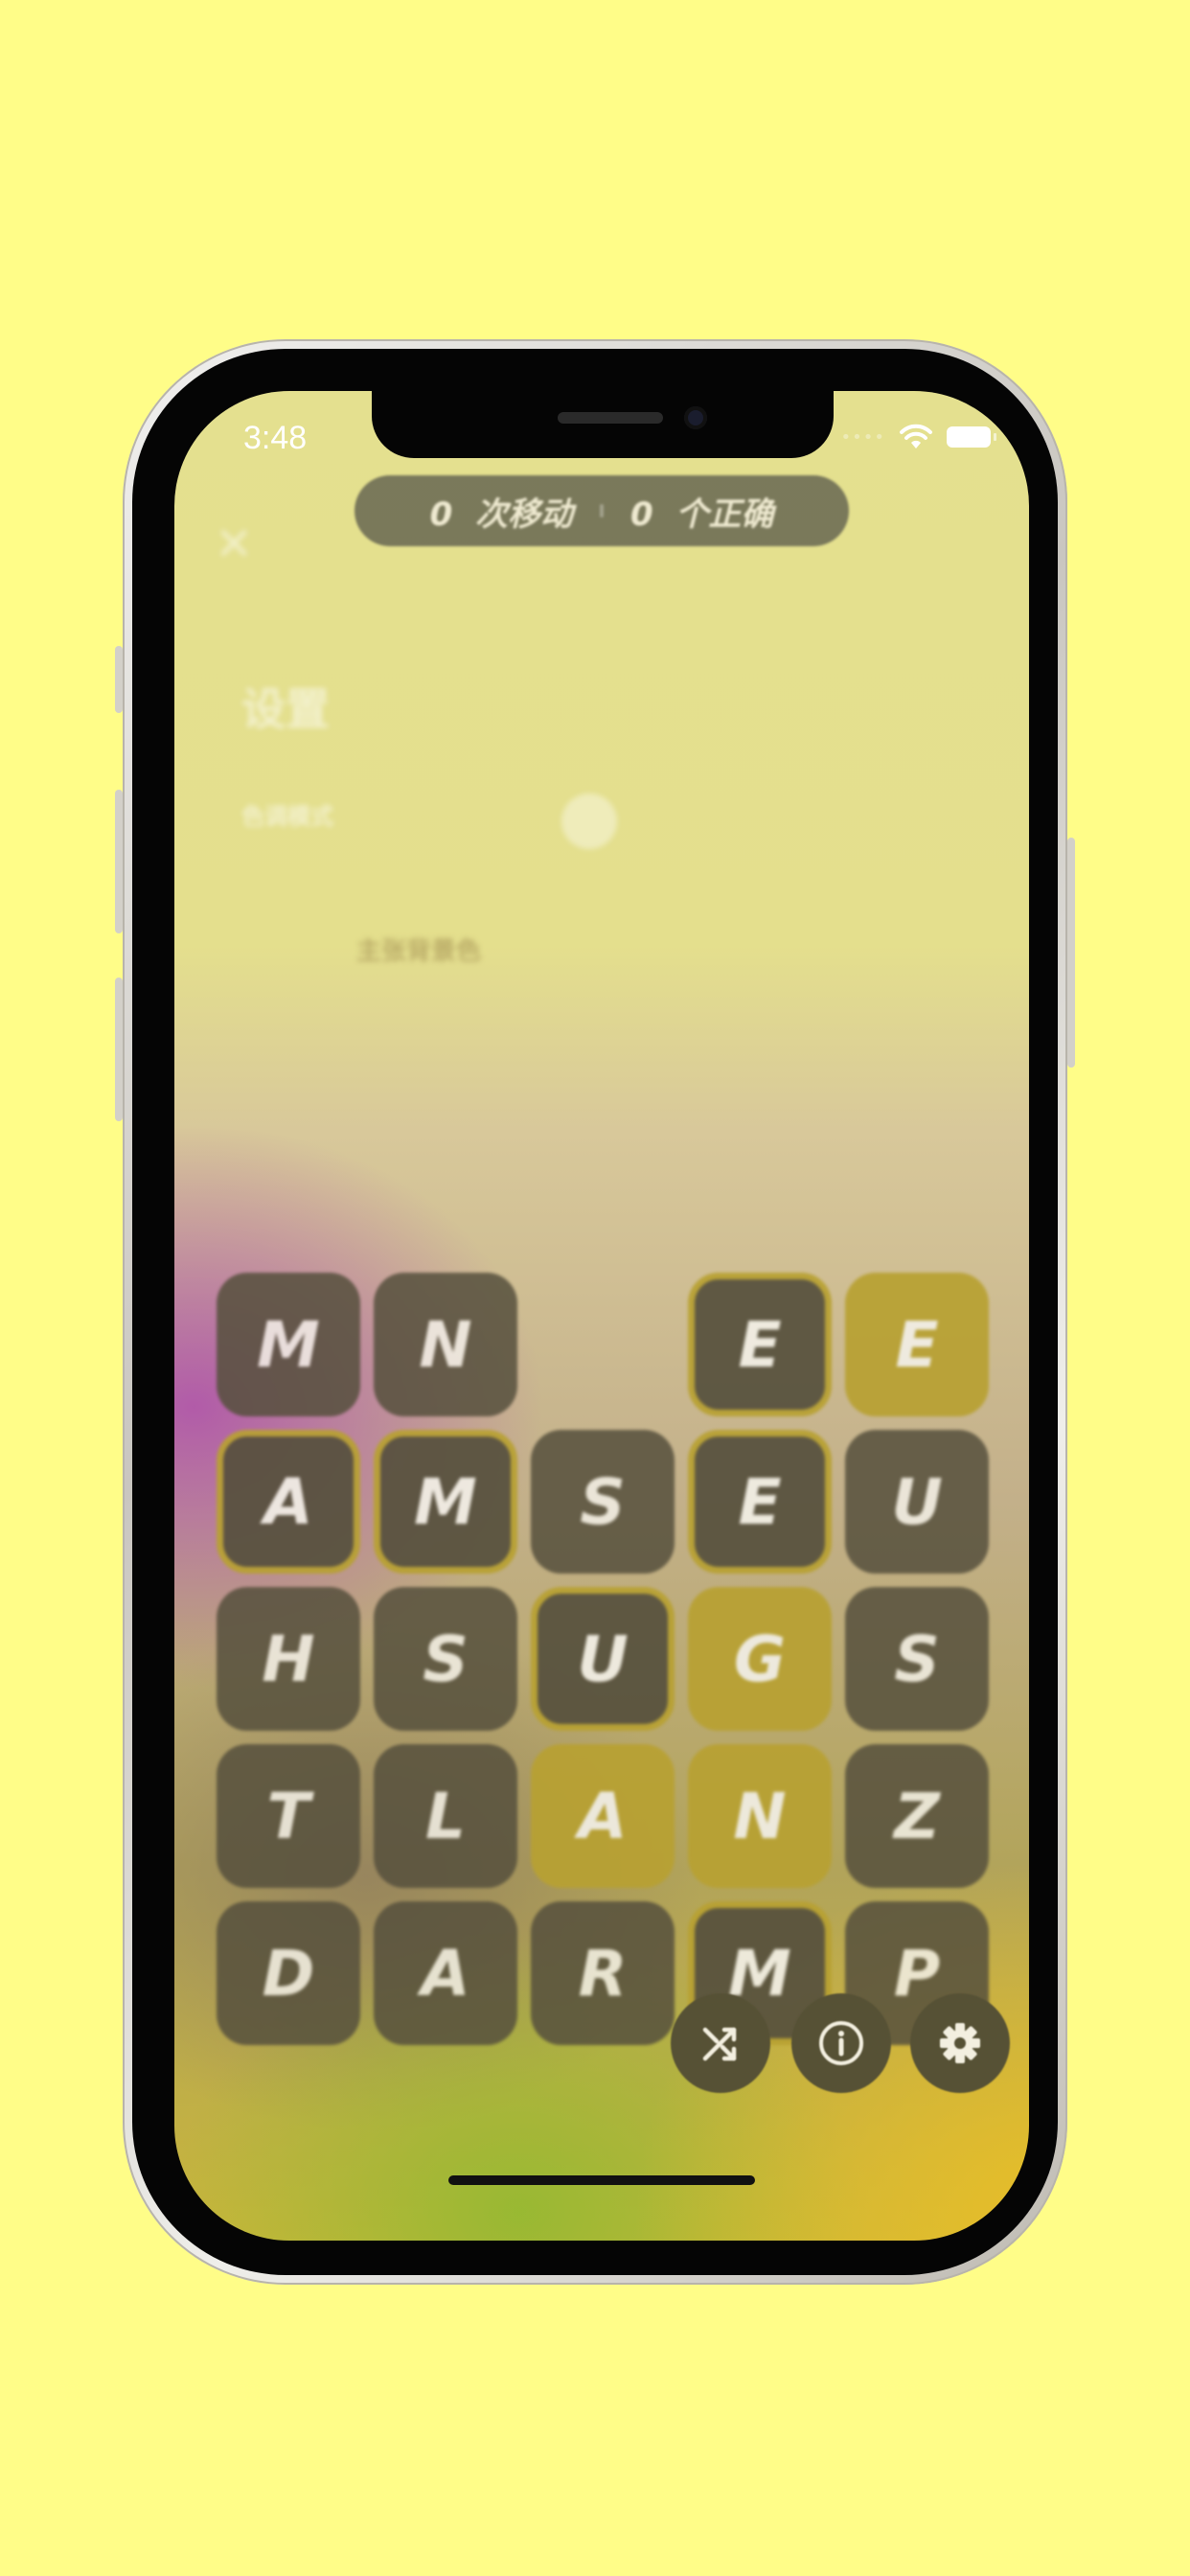 The width and height of the screenshot is (1190, 2576). I want to click on background-color-label: 主张背景色, so click(419, 951).